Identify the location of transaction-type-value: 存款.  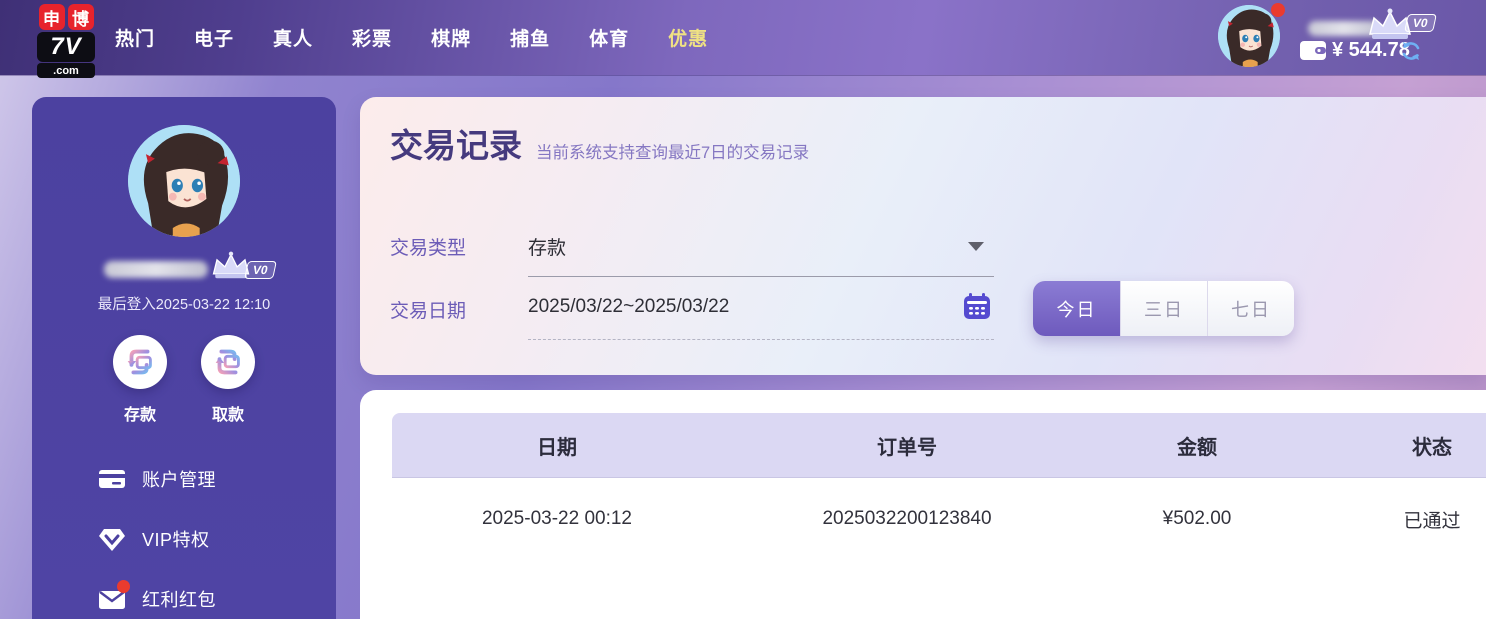
(547, 246).